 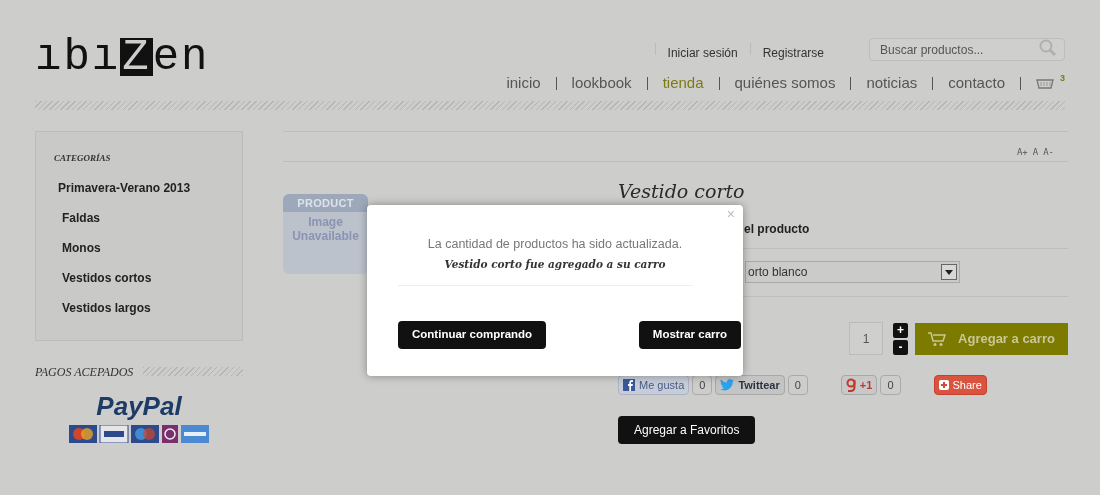 What do you see at coordinates (850, 385) in the screenshot?
I see `google-plus-icon` at bounding box center [850, 385].